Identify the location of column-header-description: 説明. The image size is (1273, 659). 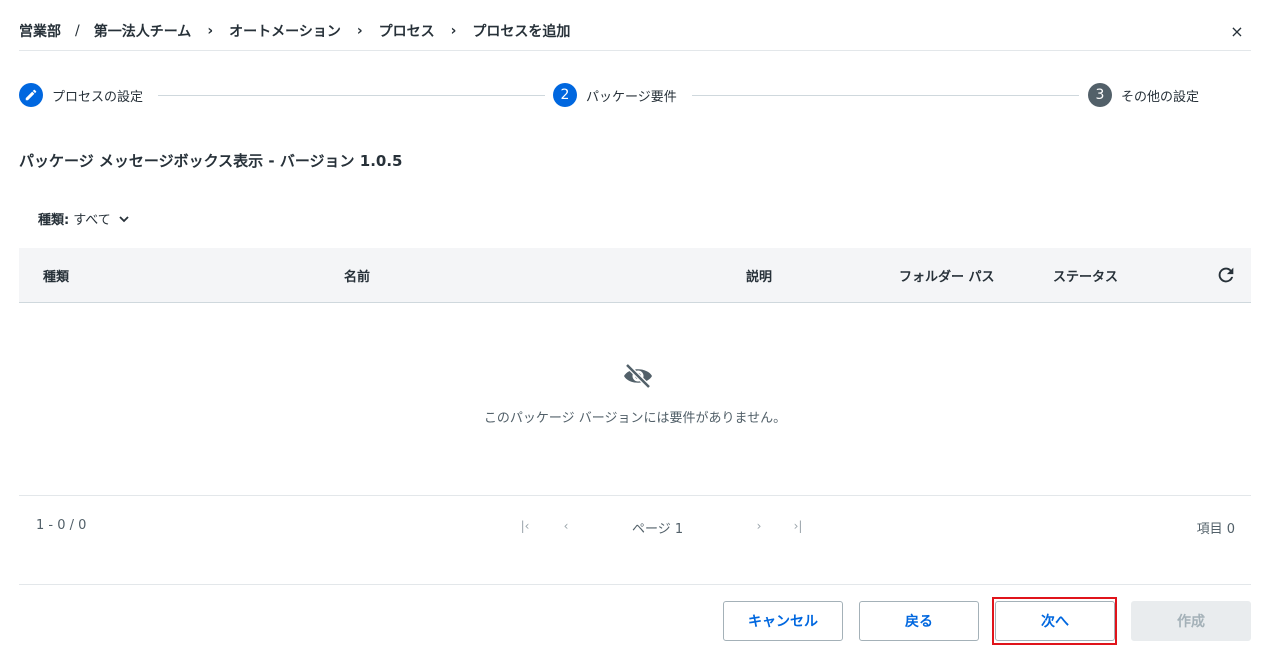
(759, 275).